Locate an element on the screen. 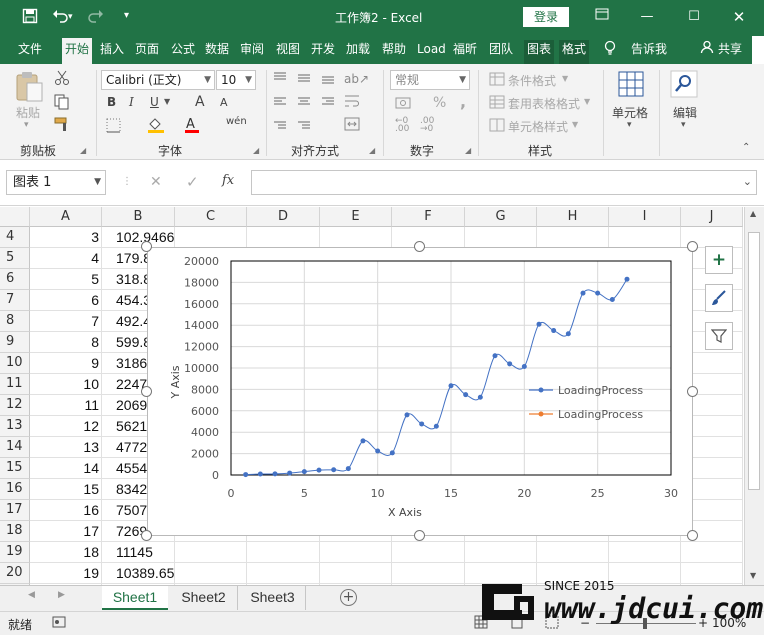  tell-me-box: 告诉我 is located at coordinates (649, 52).